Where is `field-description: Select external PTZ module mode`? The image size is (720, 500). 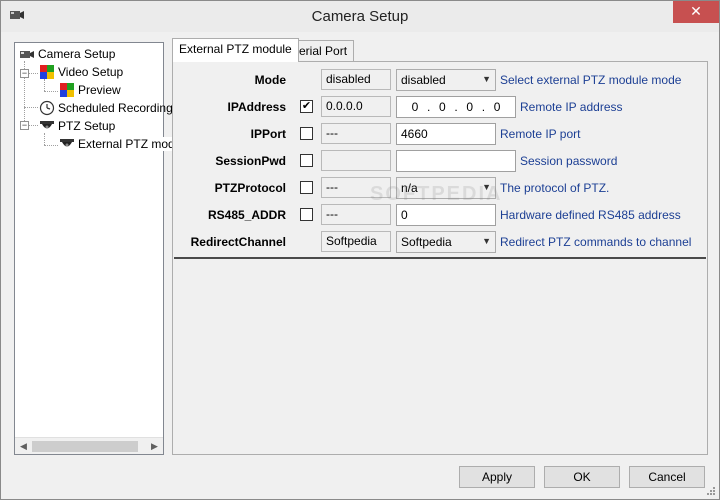 field-description: Select external PTZ module mode is located at coordinates (591, 80).